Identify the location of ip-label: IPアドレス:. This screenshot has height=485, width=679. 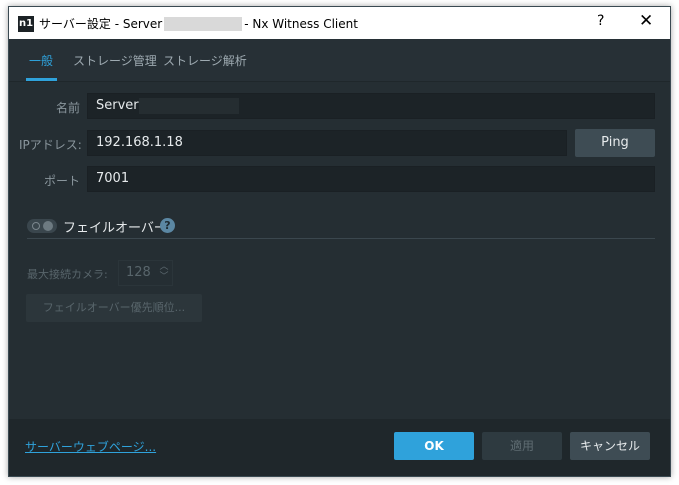
(50, 145).